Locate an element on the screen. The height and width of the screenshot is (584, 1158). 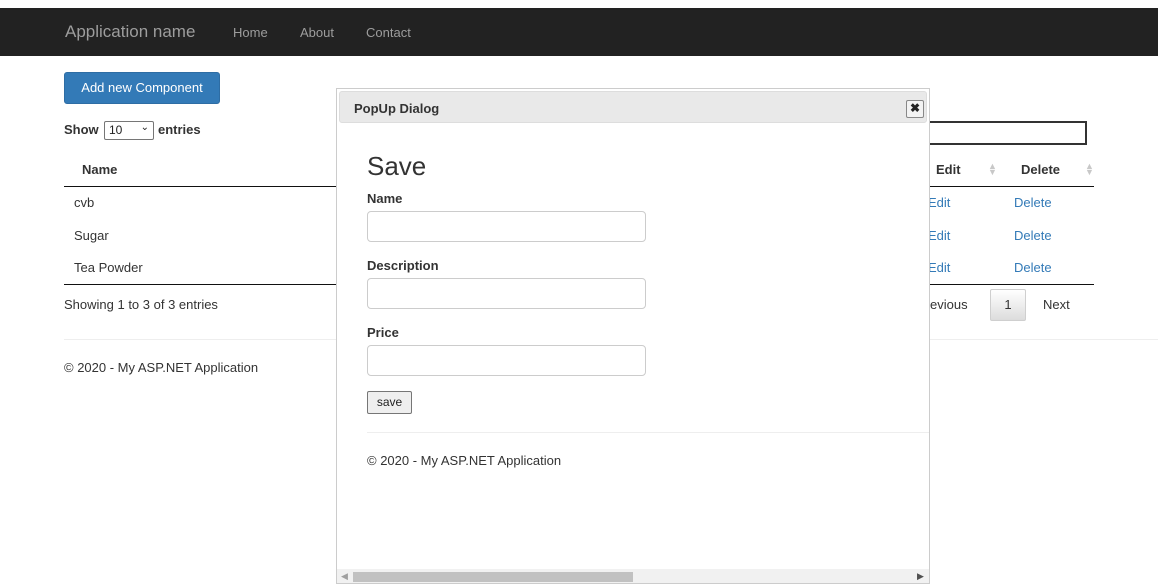
description-field is located at coordinates (506, 293).